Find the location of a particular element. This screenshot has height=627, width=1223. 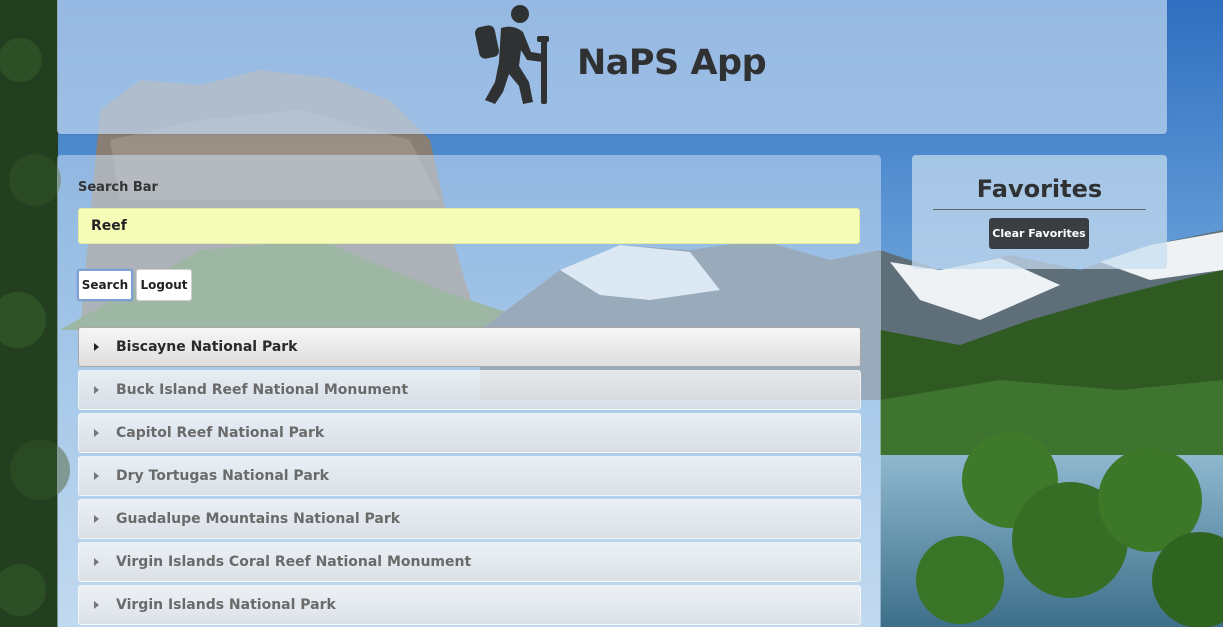

result-item-label: Dry Tortugas National Park is located at coordinates (222, 476).